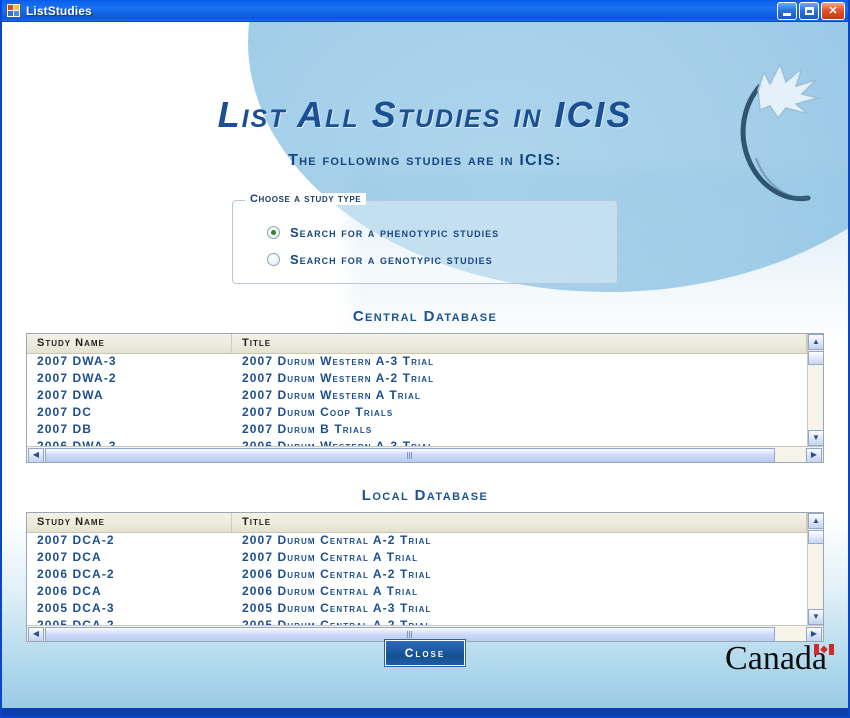 This screenshot has width=850, height=718. I want to click on radio-button-genotypic-icon, so click(273, 259).